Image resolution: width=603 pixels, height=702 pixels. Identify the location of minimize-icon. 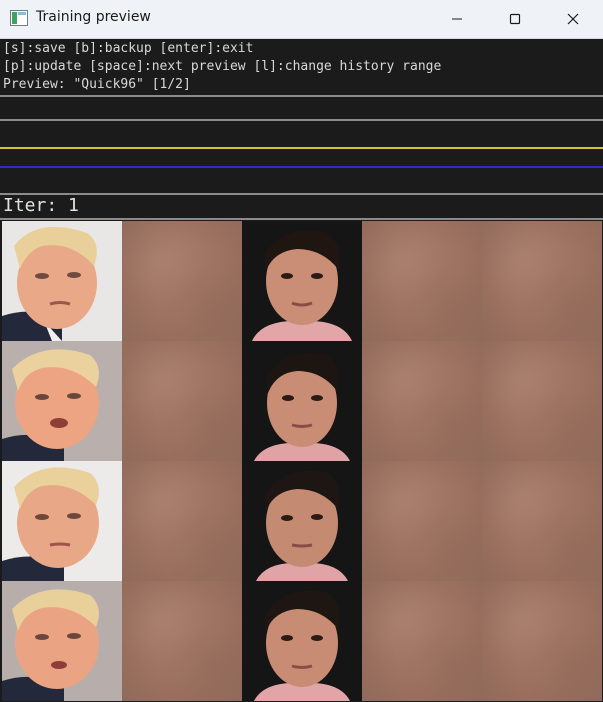
(457, 19).